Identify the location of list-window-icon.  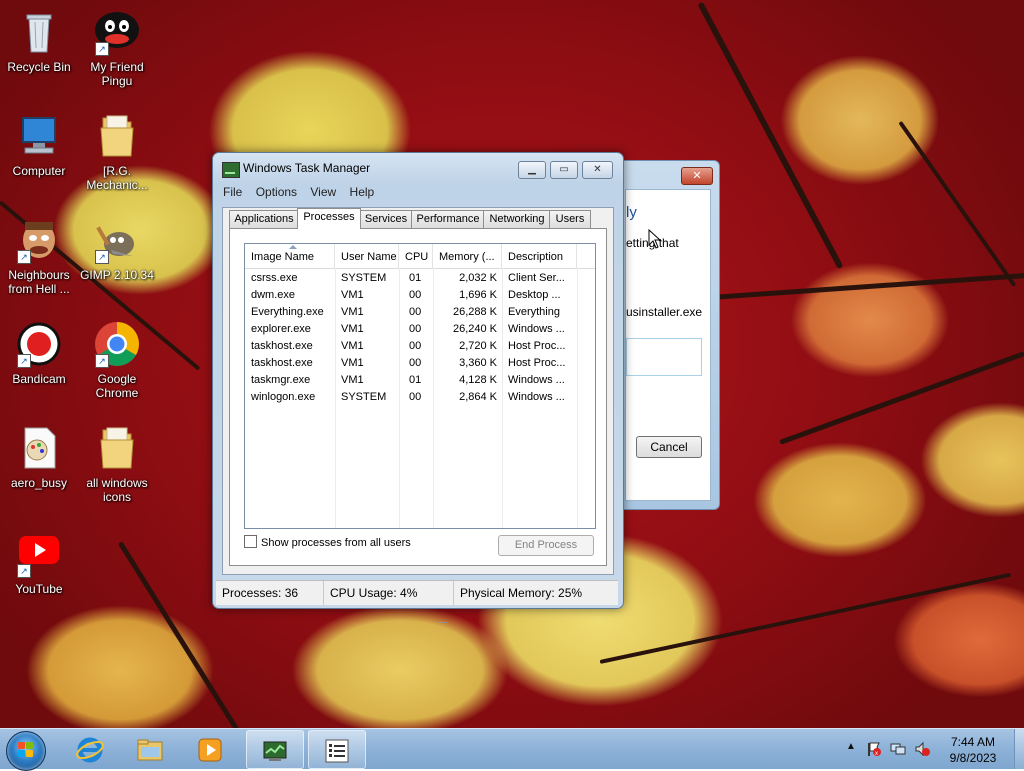
(337, 750).